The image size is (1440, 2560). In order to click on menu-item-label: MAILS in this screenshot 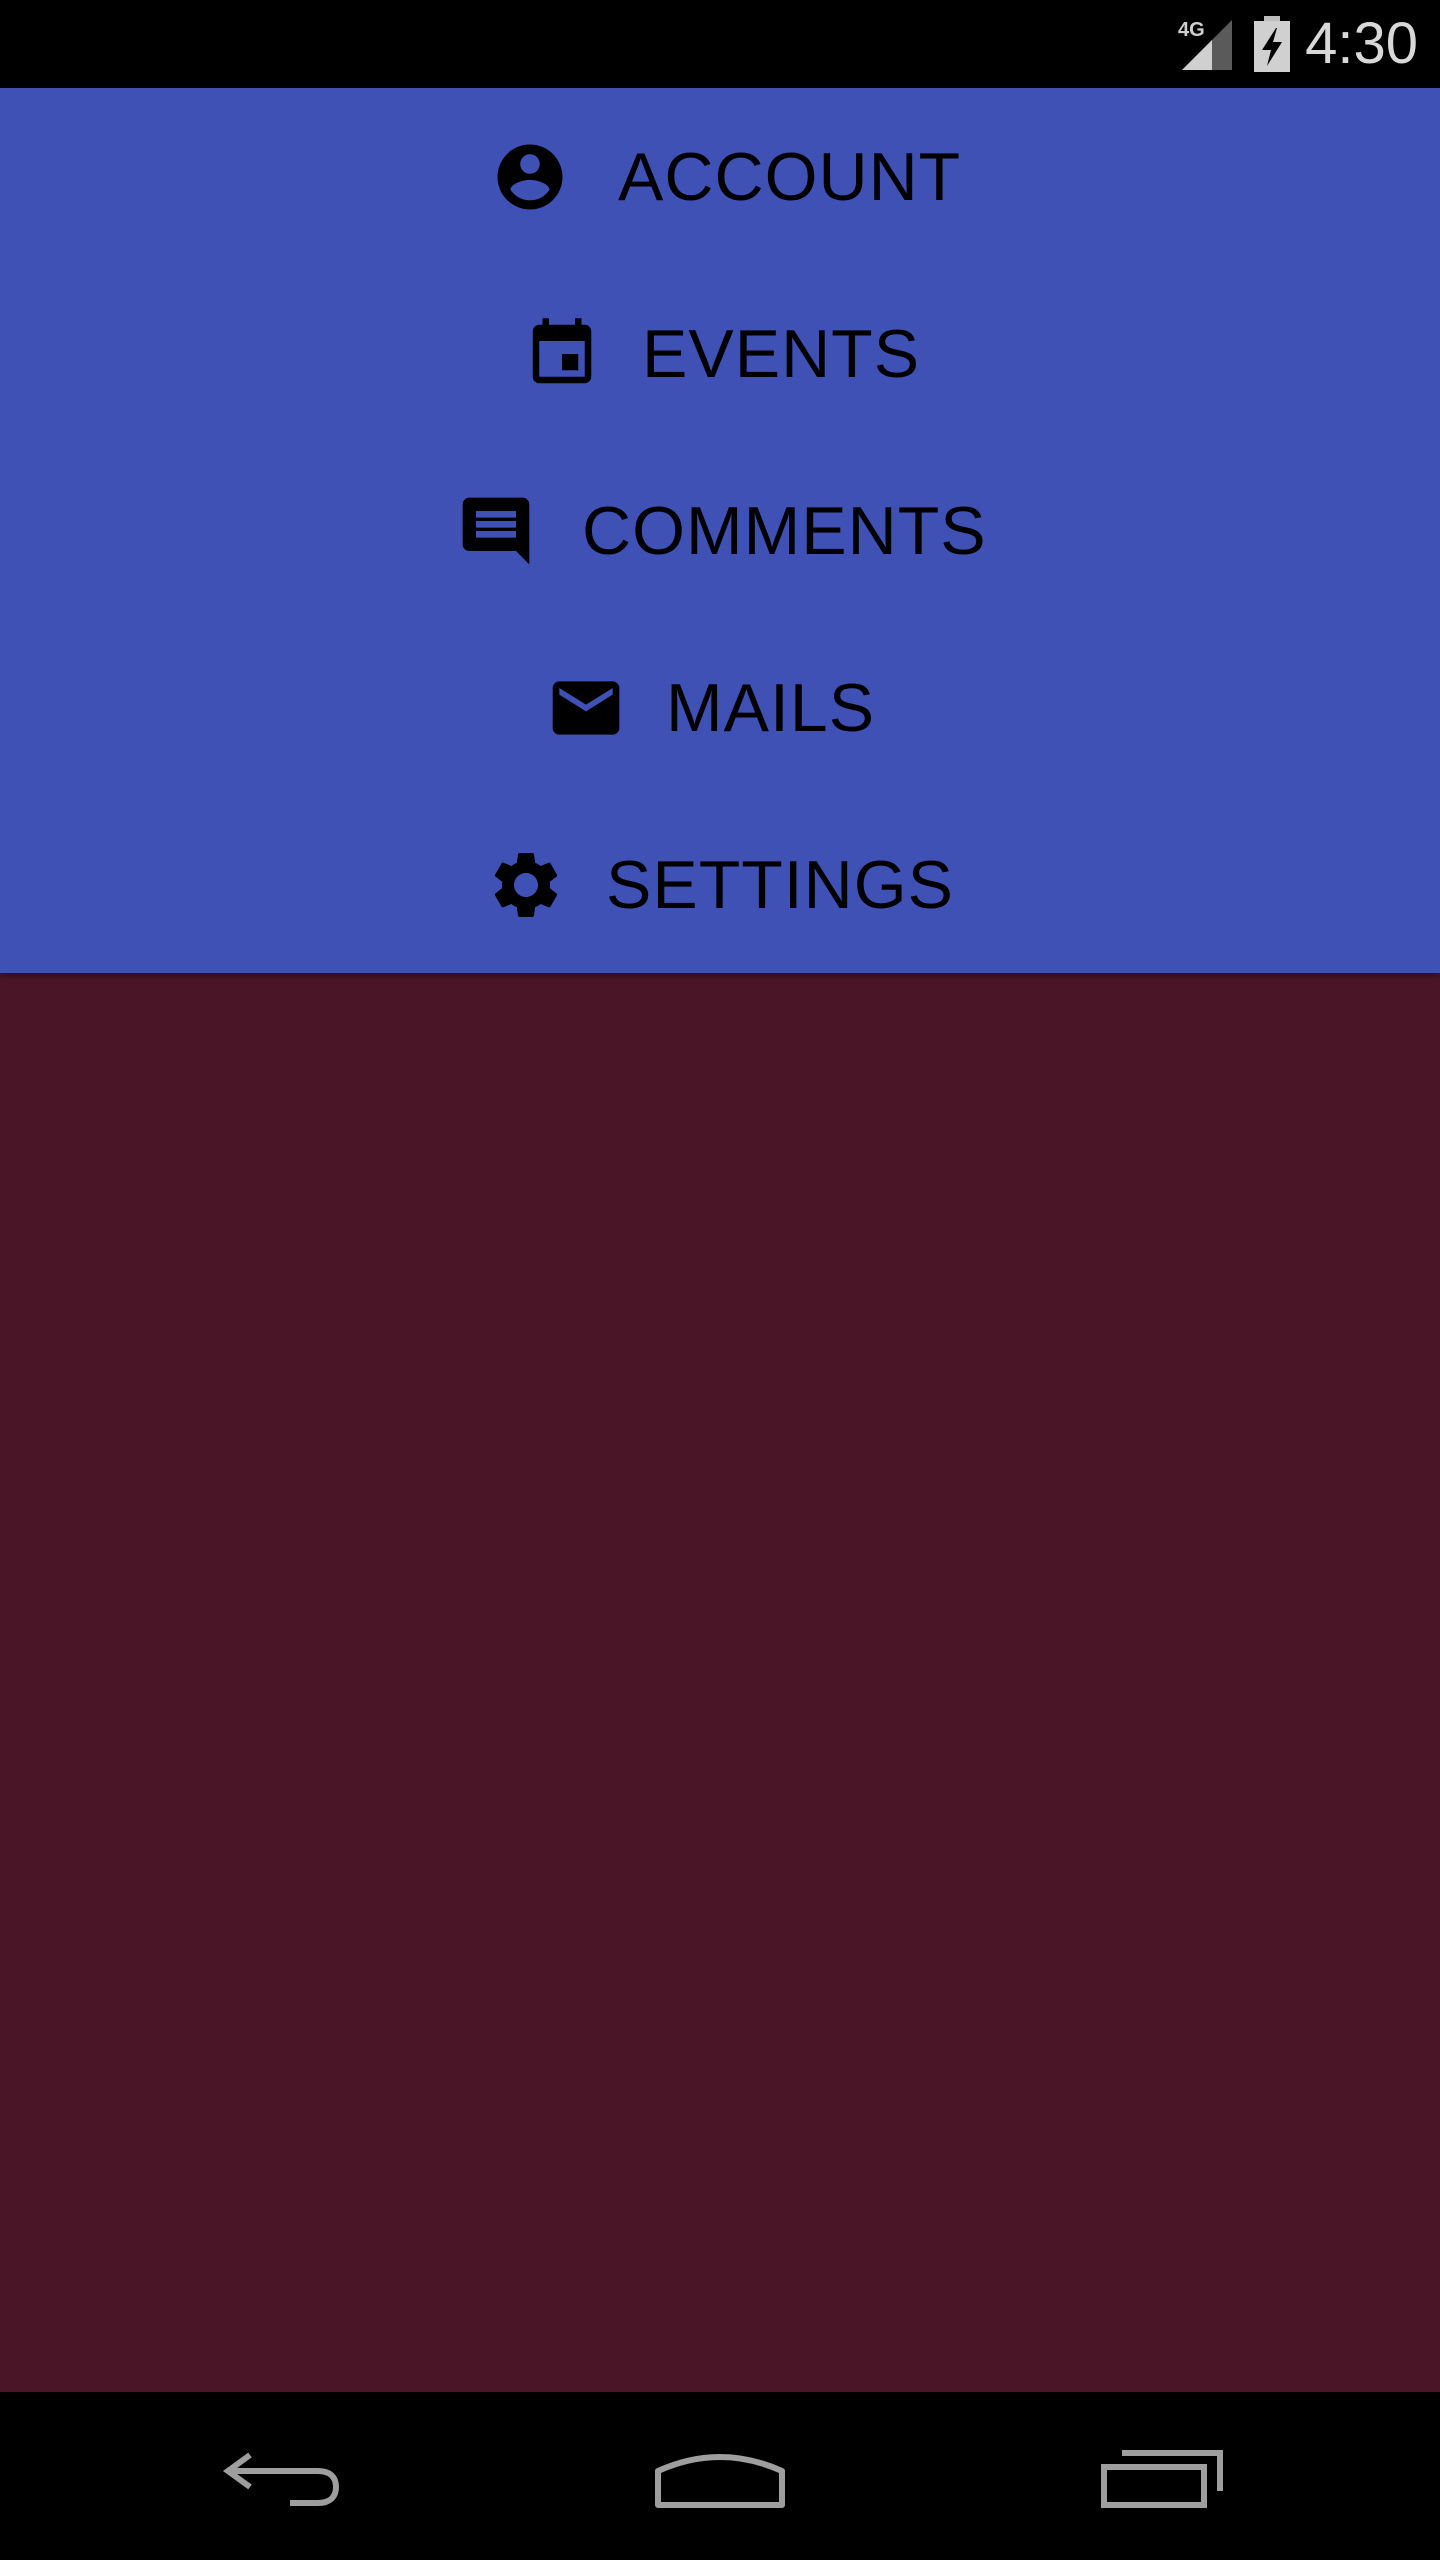, I will do `click(771, 707)`.